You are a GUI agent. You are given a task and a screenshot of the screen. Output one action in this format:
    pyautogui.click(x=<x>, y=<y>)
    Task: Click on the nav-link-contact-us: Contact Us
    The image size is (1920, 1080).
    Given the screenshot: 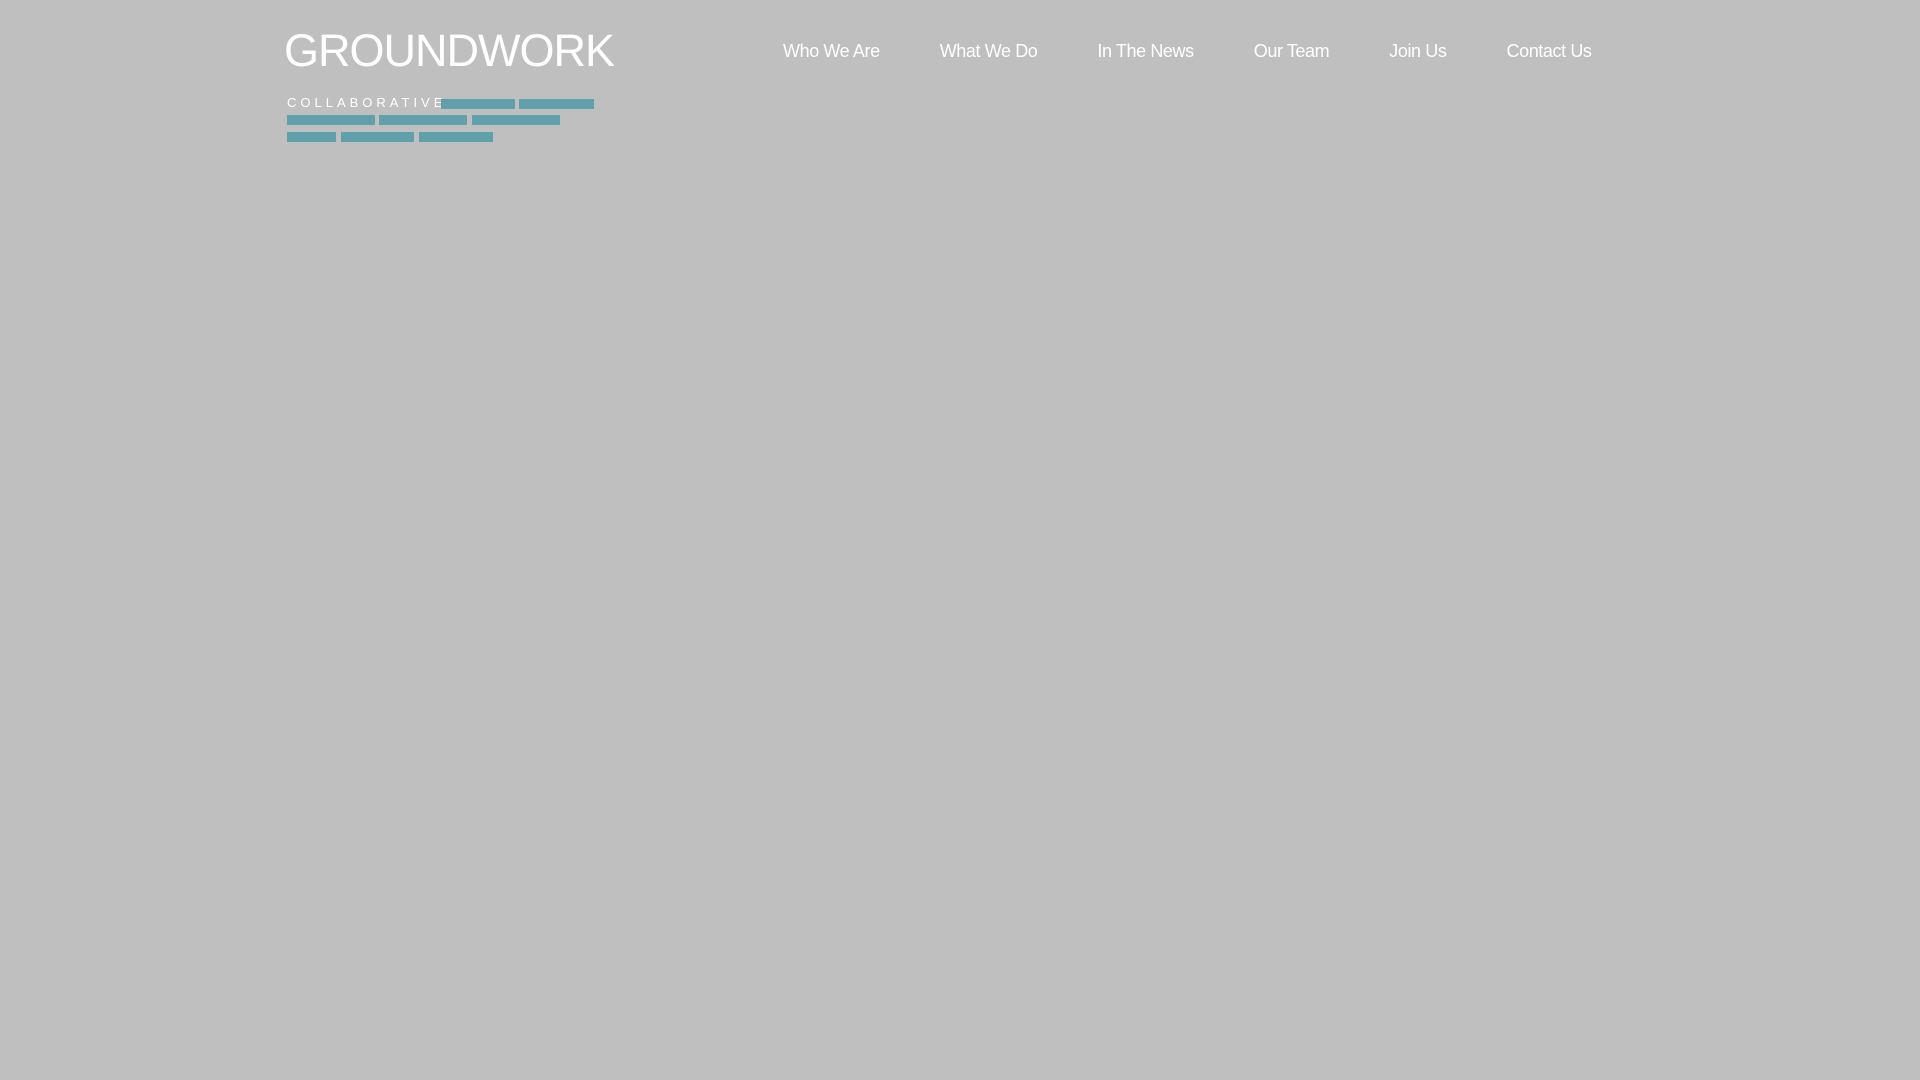 What is the action you would take?
    pyautogui.click(x=1548, y=51)
    